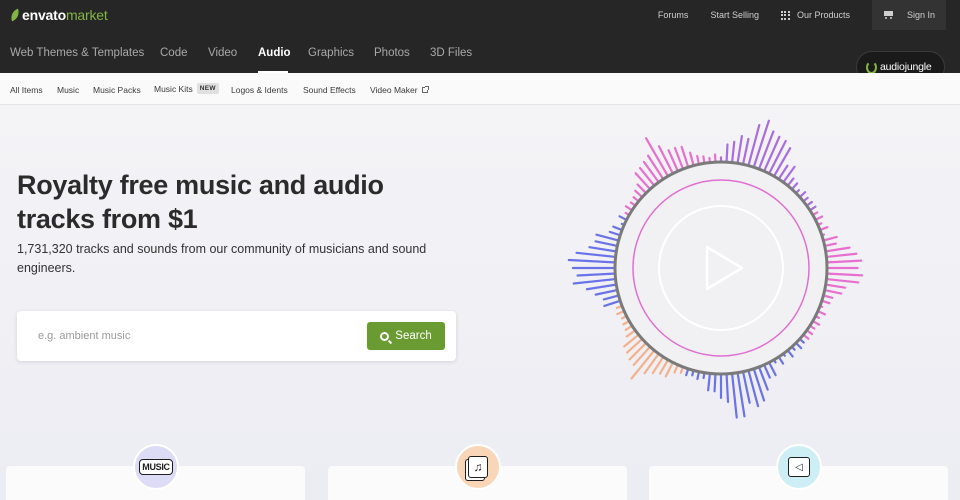 The image size is (960, 500). Describe the element at coordinates (721, 268) in the screenshot. I see `player-disc` at that location.